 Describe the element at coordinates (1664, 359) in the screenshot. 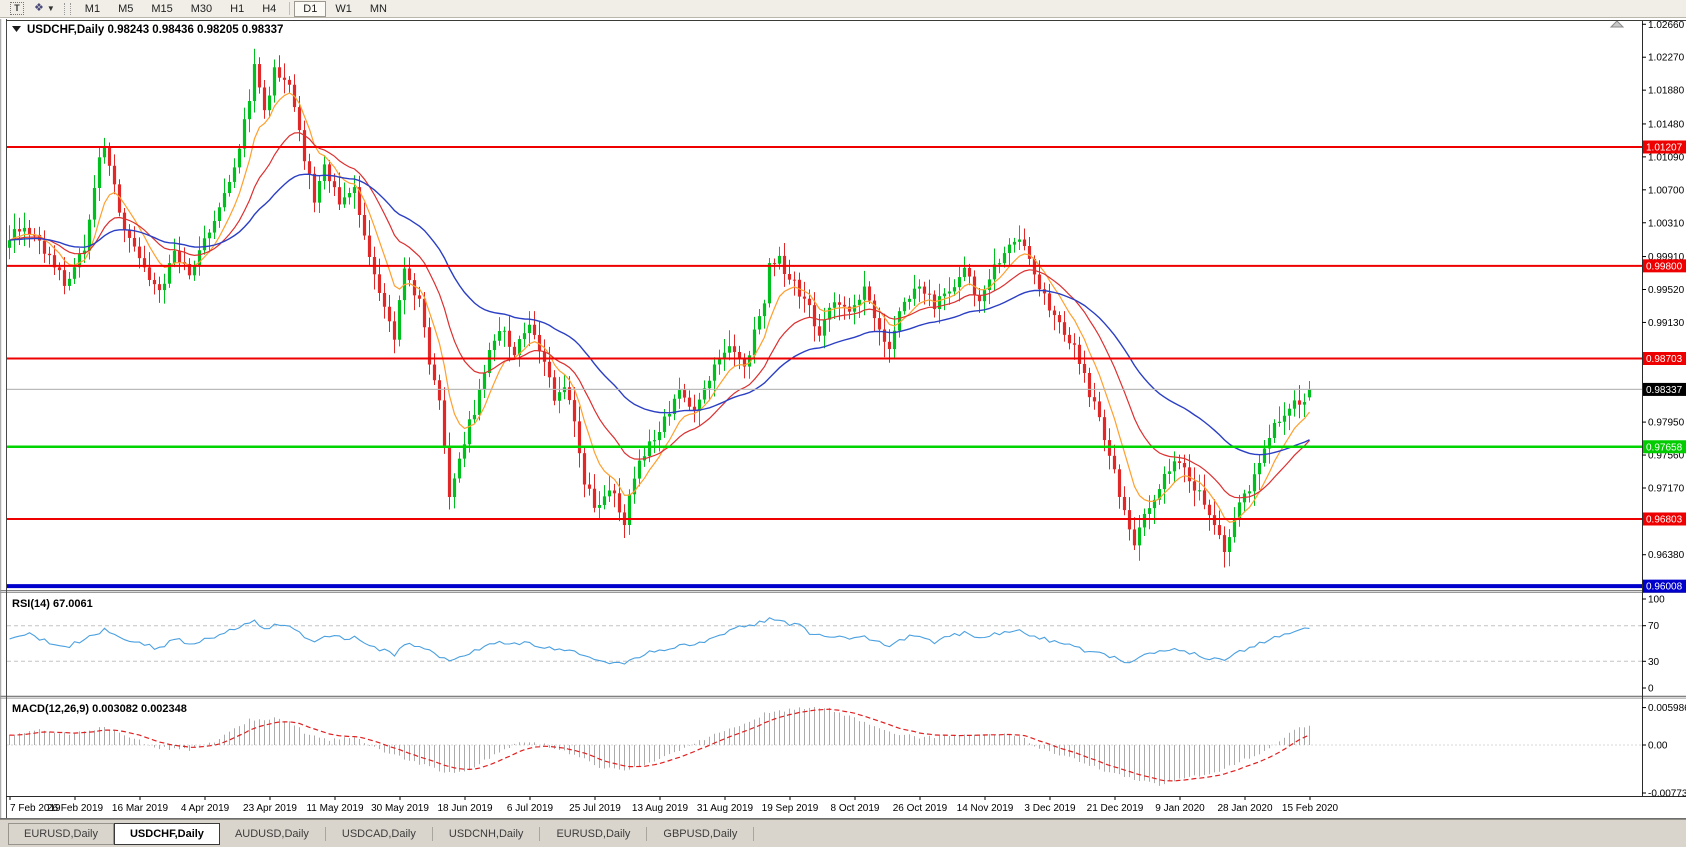

I see `svg-text: 0.98703` at that location.